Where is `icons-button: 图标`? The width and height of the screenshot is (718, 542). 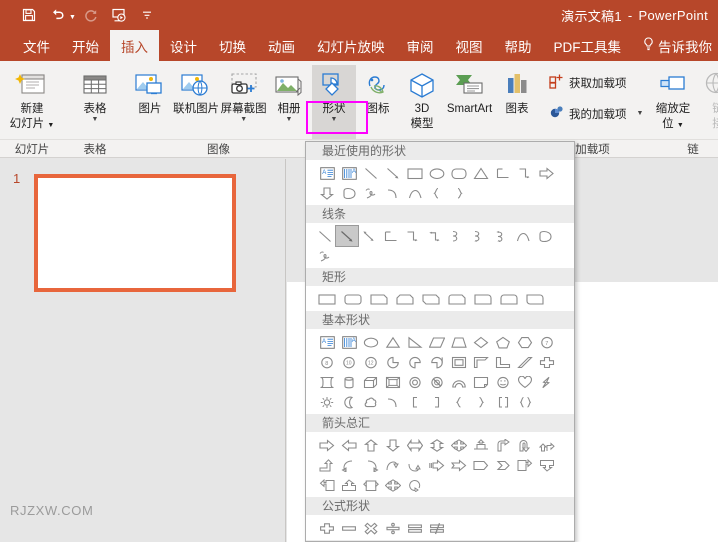
icons-button: 图标 is located at coordinates (378, 90).